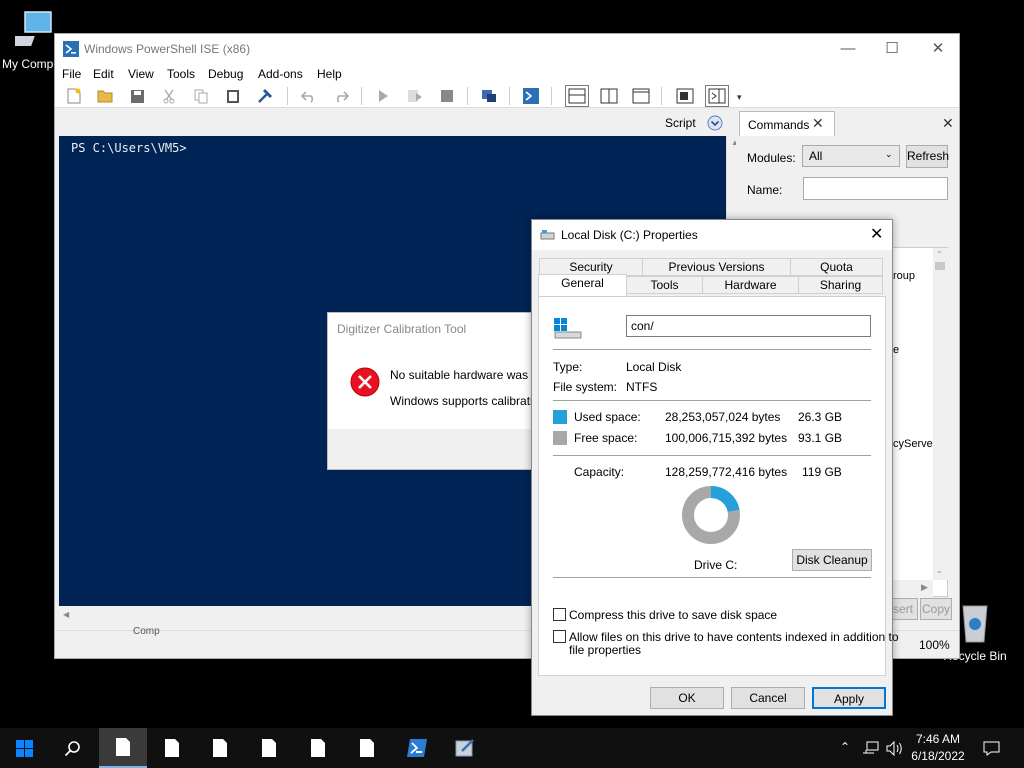 The image size is (1024, 768). What do you see at coordinates (265, 96) in the screenshot?
I see `run-selection-button` at bounding box center [265, 96].